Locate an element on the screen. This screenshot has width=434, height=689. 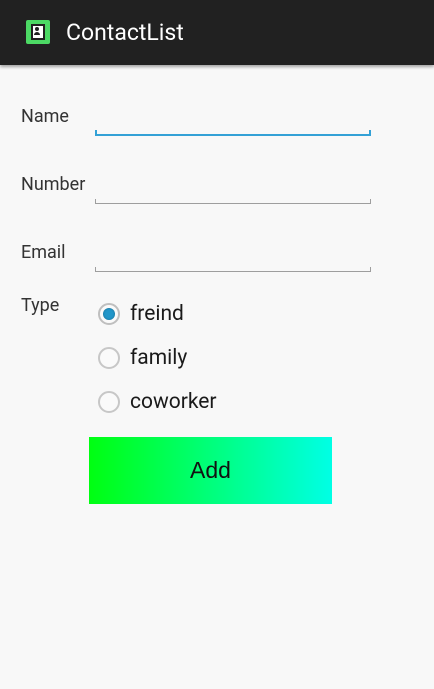
radio-label-freind: freind is located at coordinates (157, 314).